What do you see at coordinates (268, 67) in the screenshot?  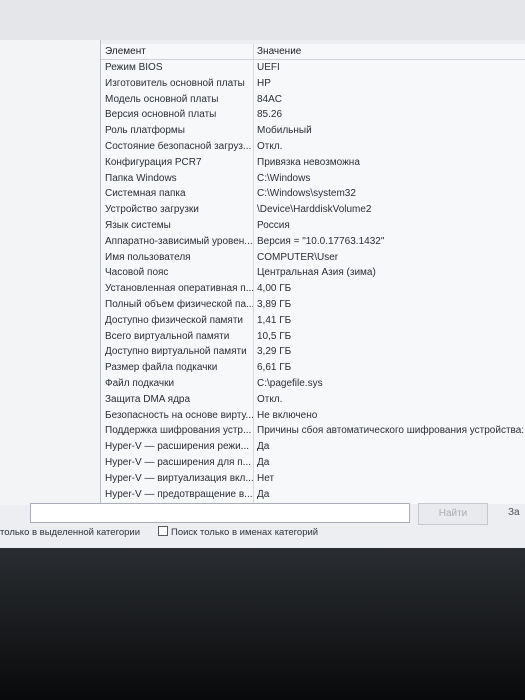 I see `row-value: UEFI` at bounding box center [268, 67].